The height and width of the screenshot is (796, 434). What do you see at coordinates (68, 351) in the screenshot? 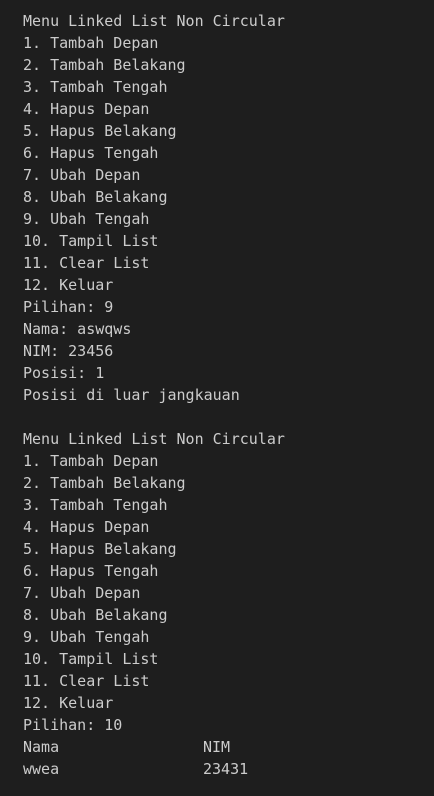
I see `nim-line: NIM: 23456` at bounding box center [68, 351].